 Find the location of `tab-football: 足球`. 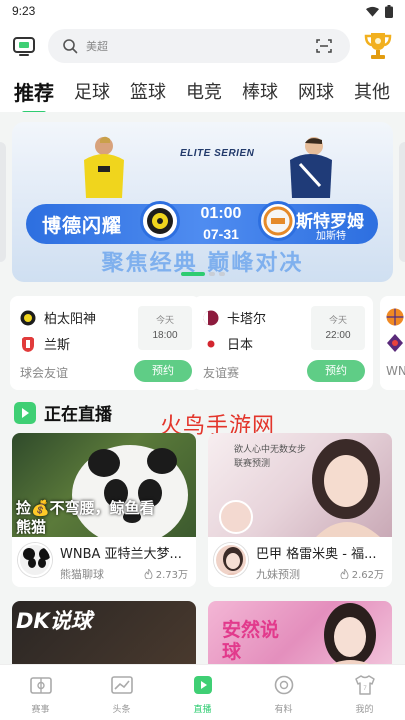

tab-football: 足球 is located at coordinates (92, 91).